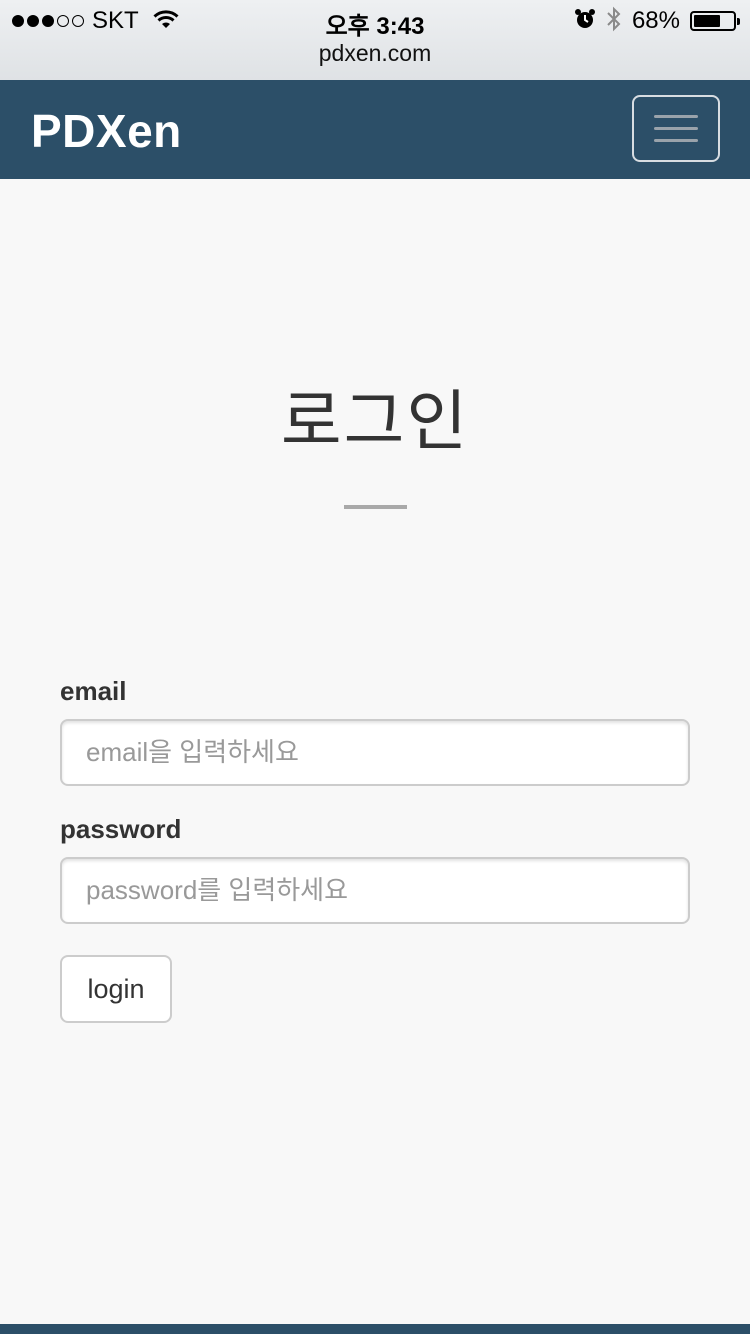 This screenshot has height=1334, width=750. Describe the element at coordinates (585, 21) in the screenshot. I see `alarm-icon` at that location.